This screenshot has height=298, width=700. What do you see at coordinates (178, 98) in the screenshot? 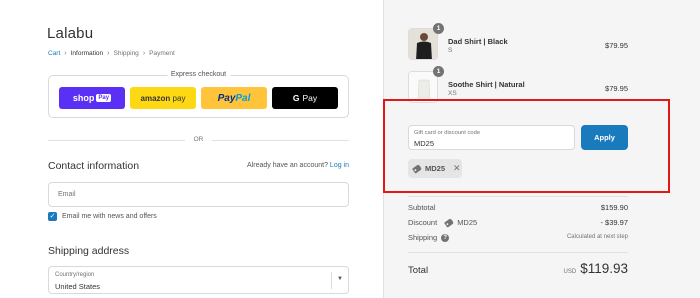
I see `amazon-pay-label: pay` at bounding box center [178, 98].